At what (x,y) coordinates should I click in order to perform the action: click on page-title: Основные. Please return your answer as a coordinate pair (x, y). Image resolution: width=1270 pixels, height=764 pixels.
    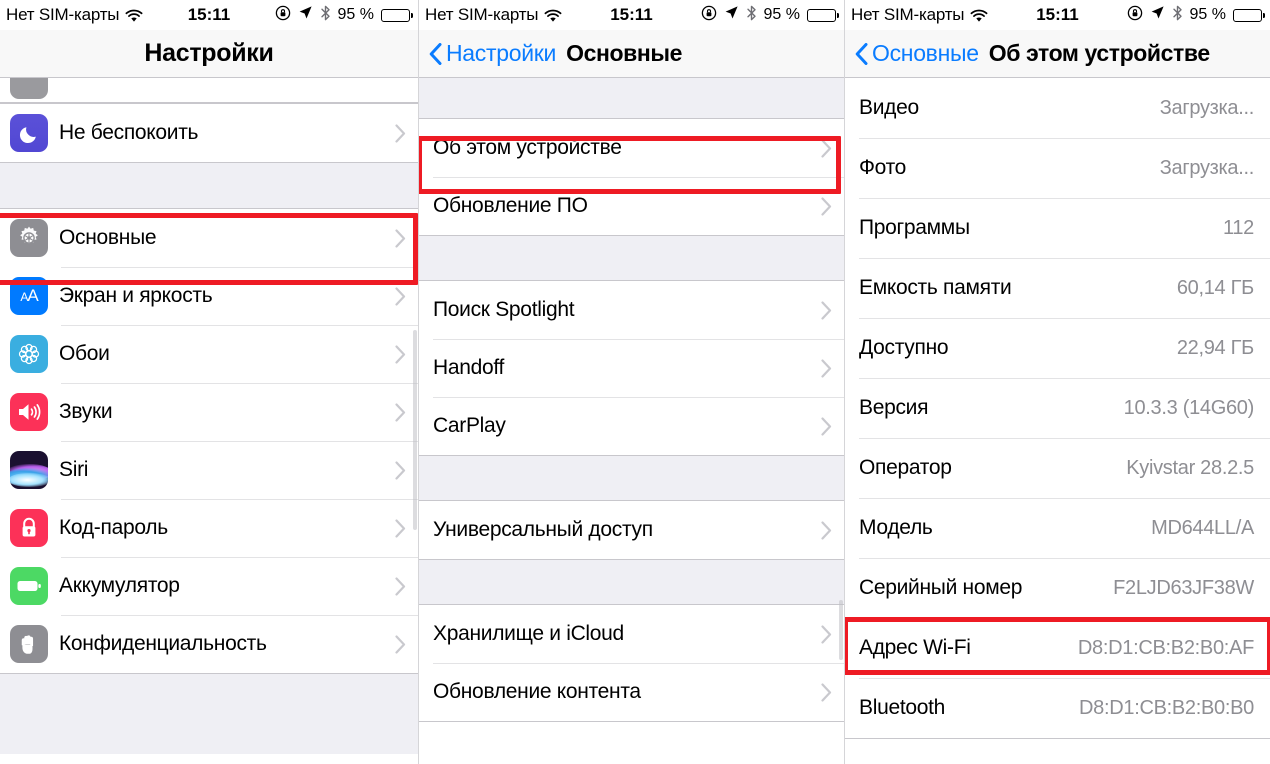
    Looking at the image, I should click on (624, 53).